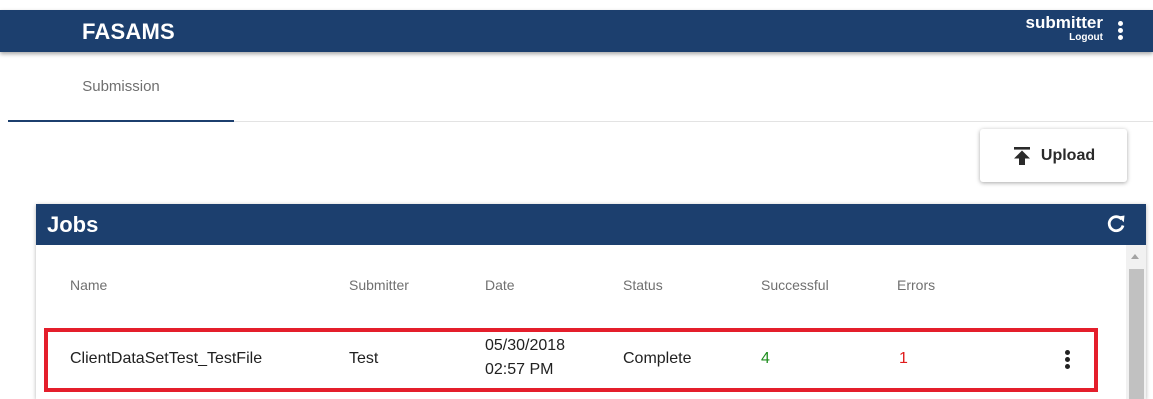 This screenshot has height=399, width=1153. Describe the element at coordinates (765, 358) in the screenshot. I see `job-successful-cell: 4` at that location.